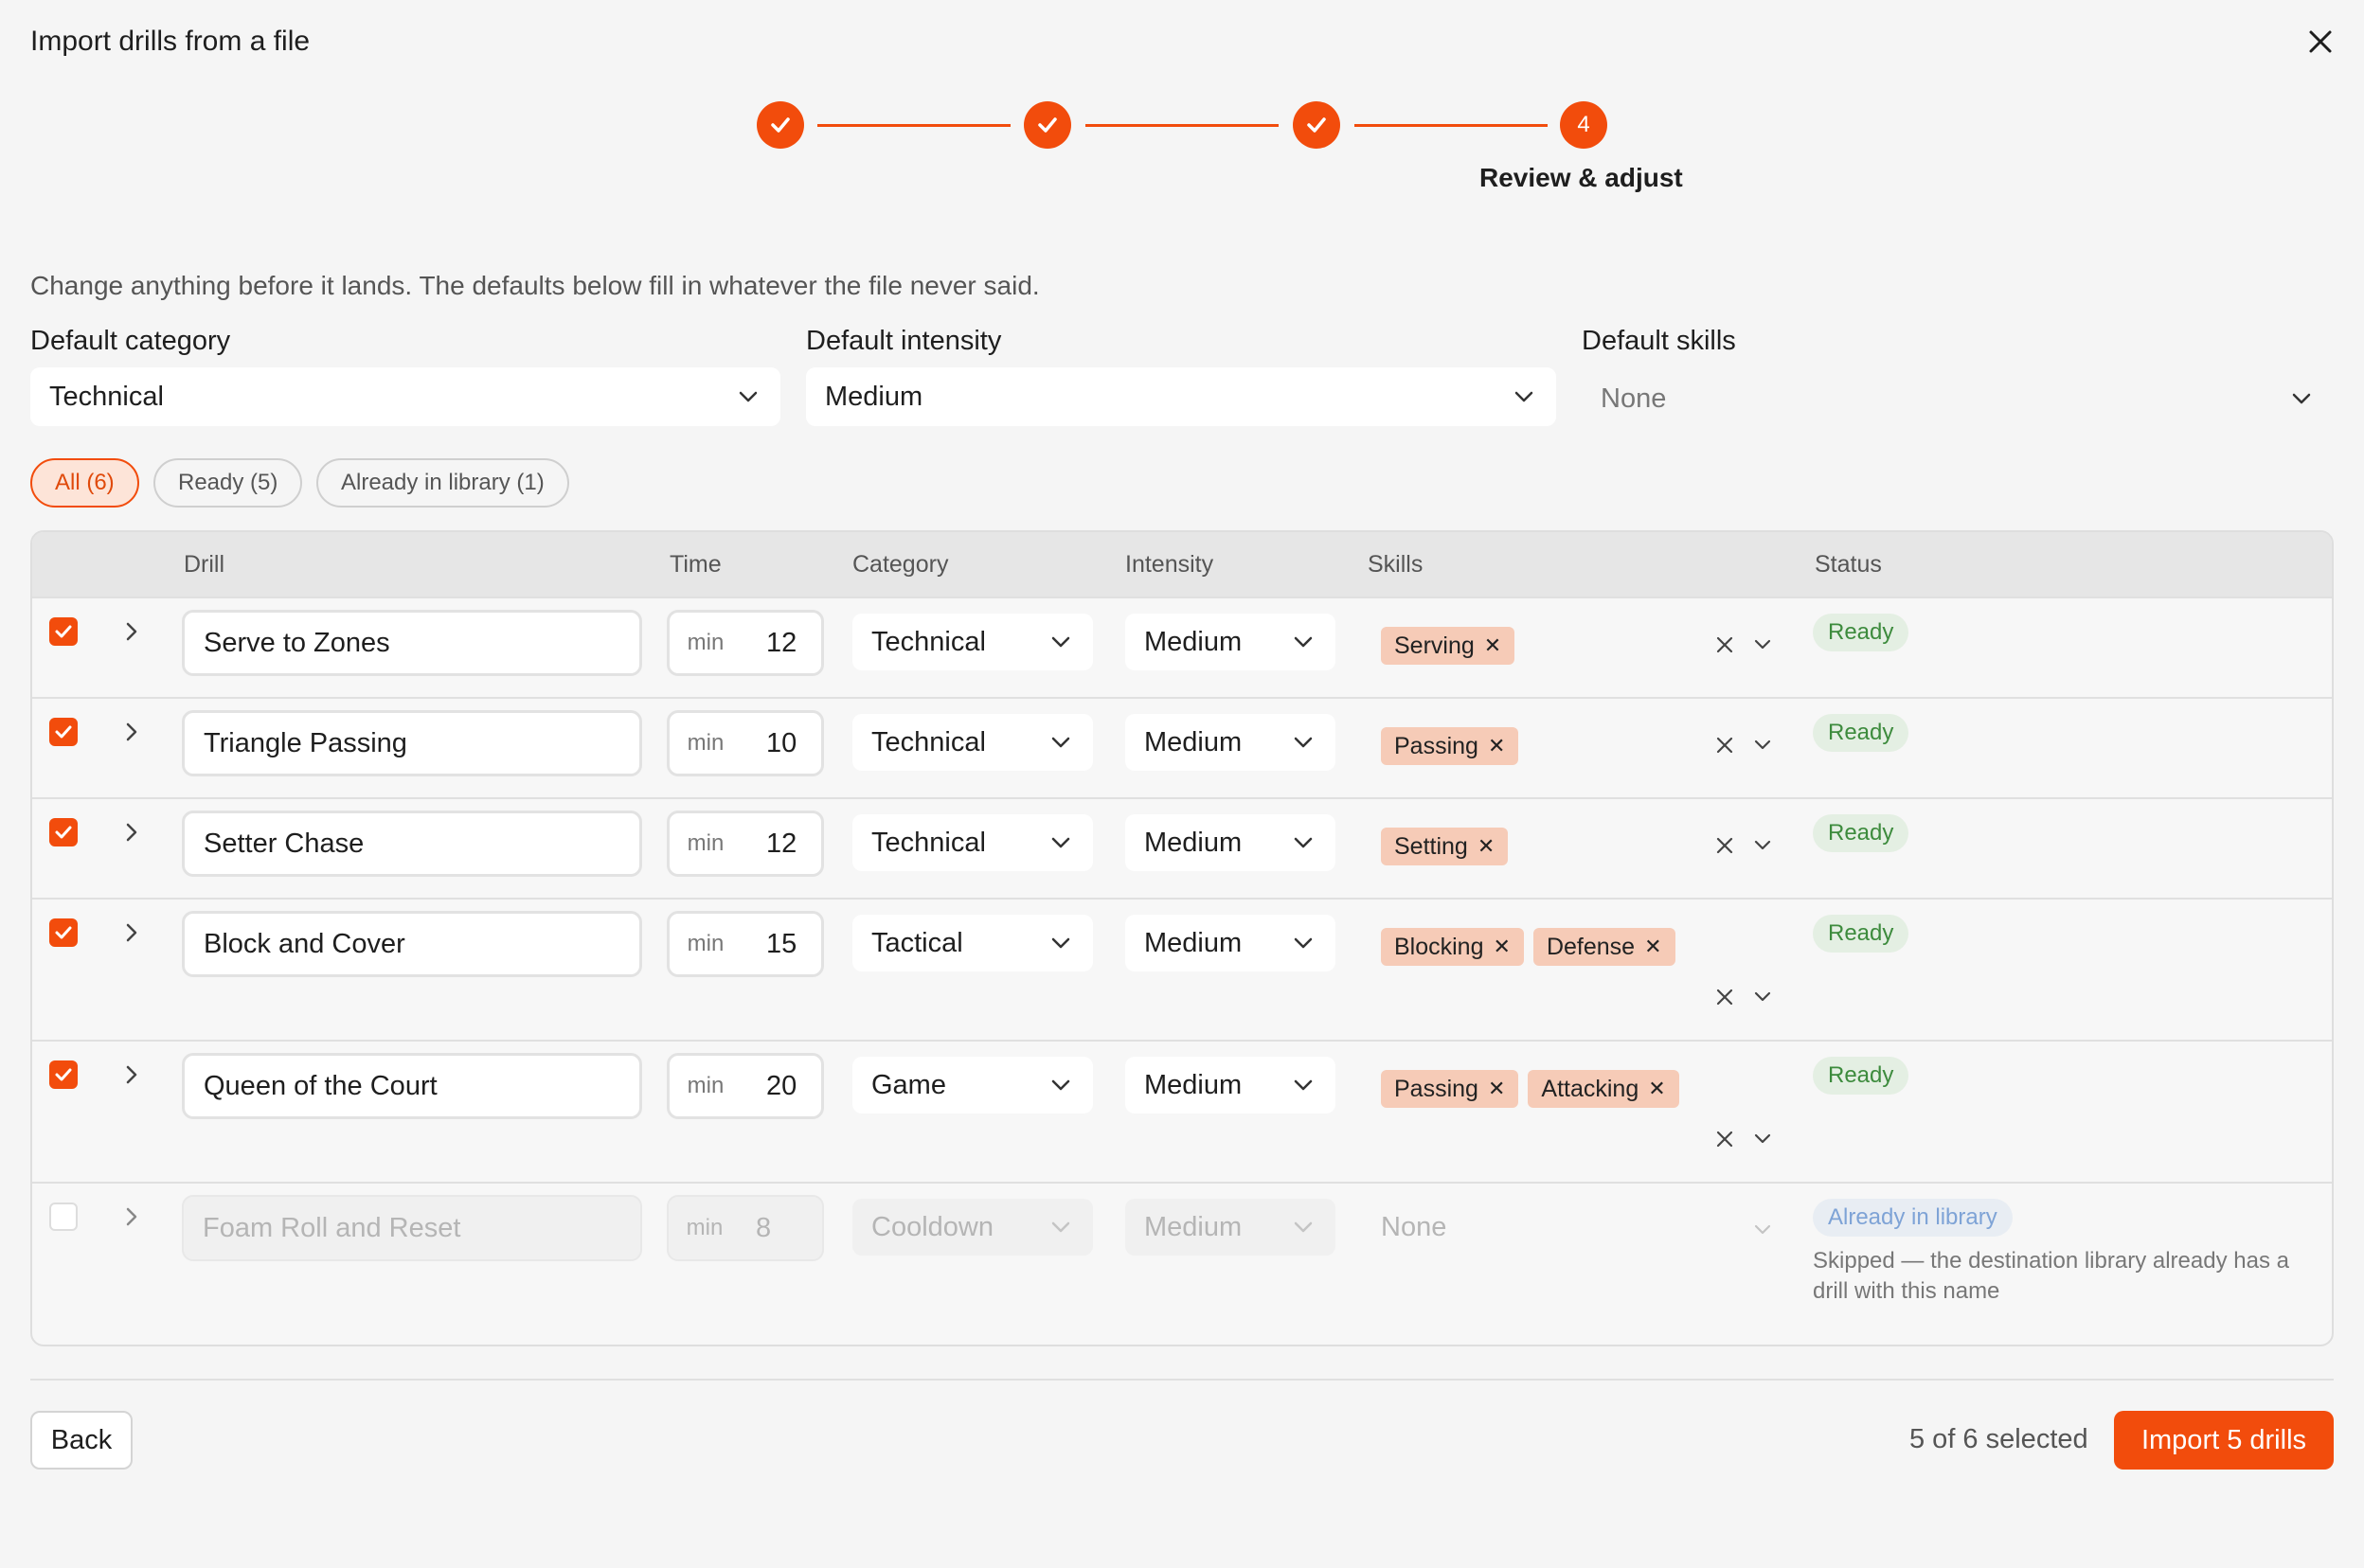 This screenshot has height=1568, width=2364. Describe the element at coordinates (781, 742) in the screenshot. I see `time-value: 10` at that location.